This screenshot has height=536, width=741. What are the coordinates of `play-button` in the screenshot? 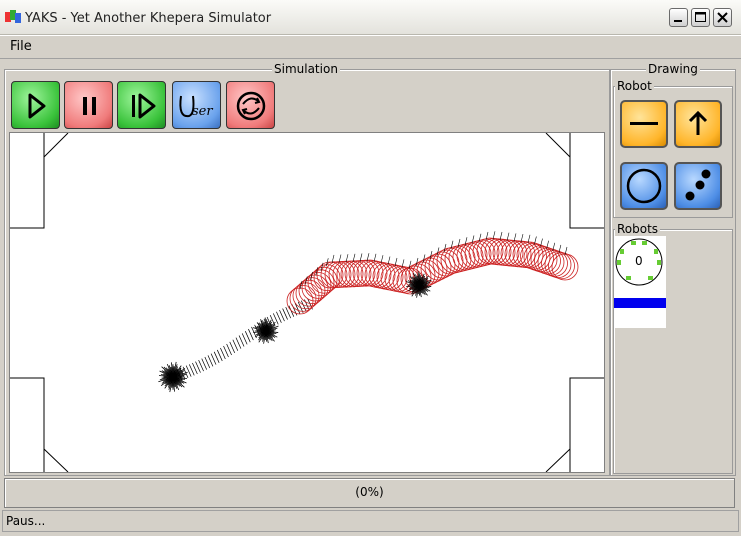 It's located at (35, 105).